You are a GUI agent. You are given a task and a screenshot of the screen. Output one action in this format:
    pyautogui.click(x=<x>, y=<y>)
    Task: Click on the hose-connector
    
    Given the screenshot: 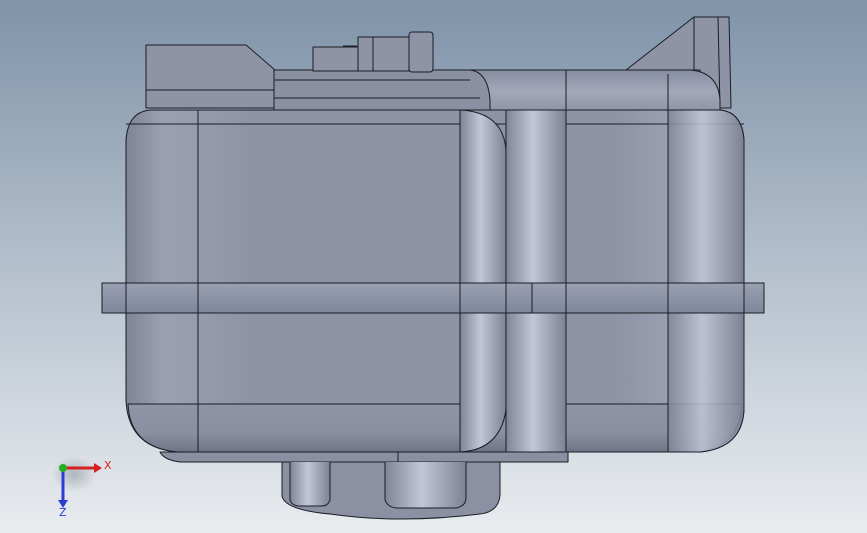 What is the action you would take?
    pyautogui.click(x=336, y=59)
    